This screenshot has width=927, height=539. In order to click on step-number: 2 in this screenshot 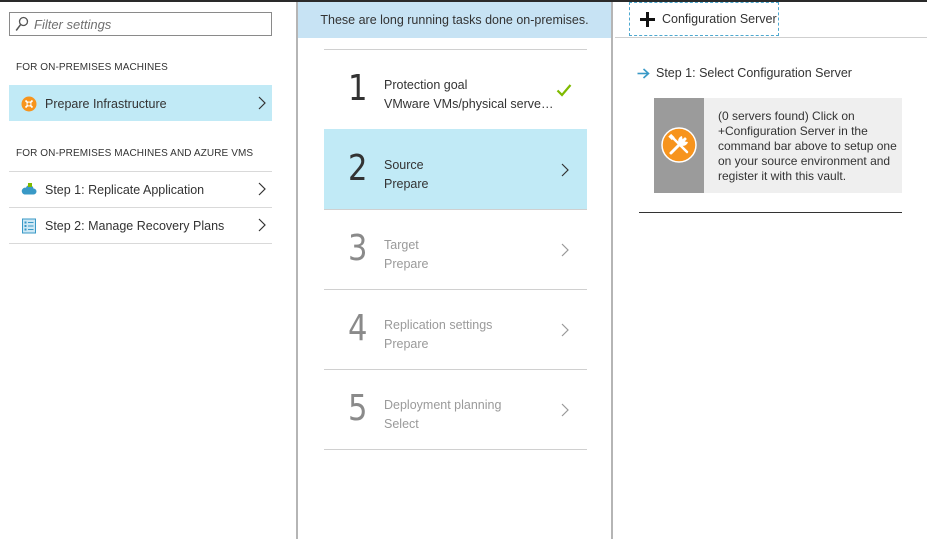, I will do `click(358, 168)`.